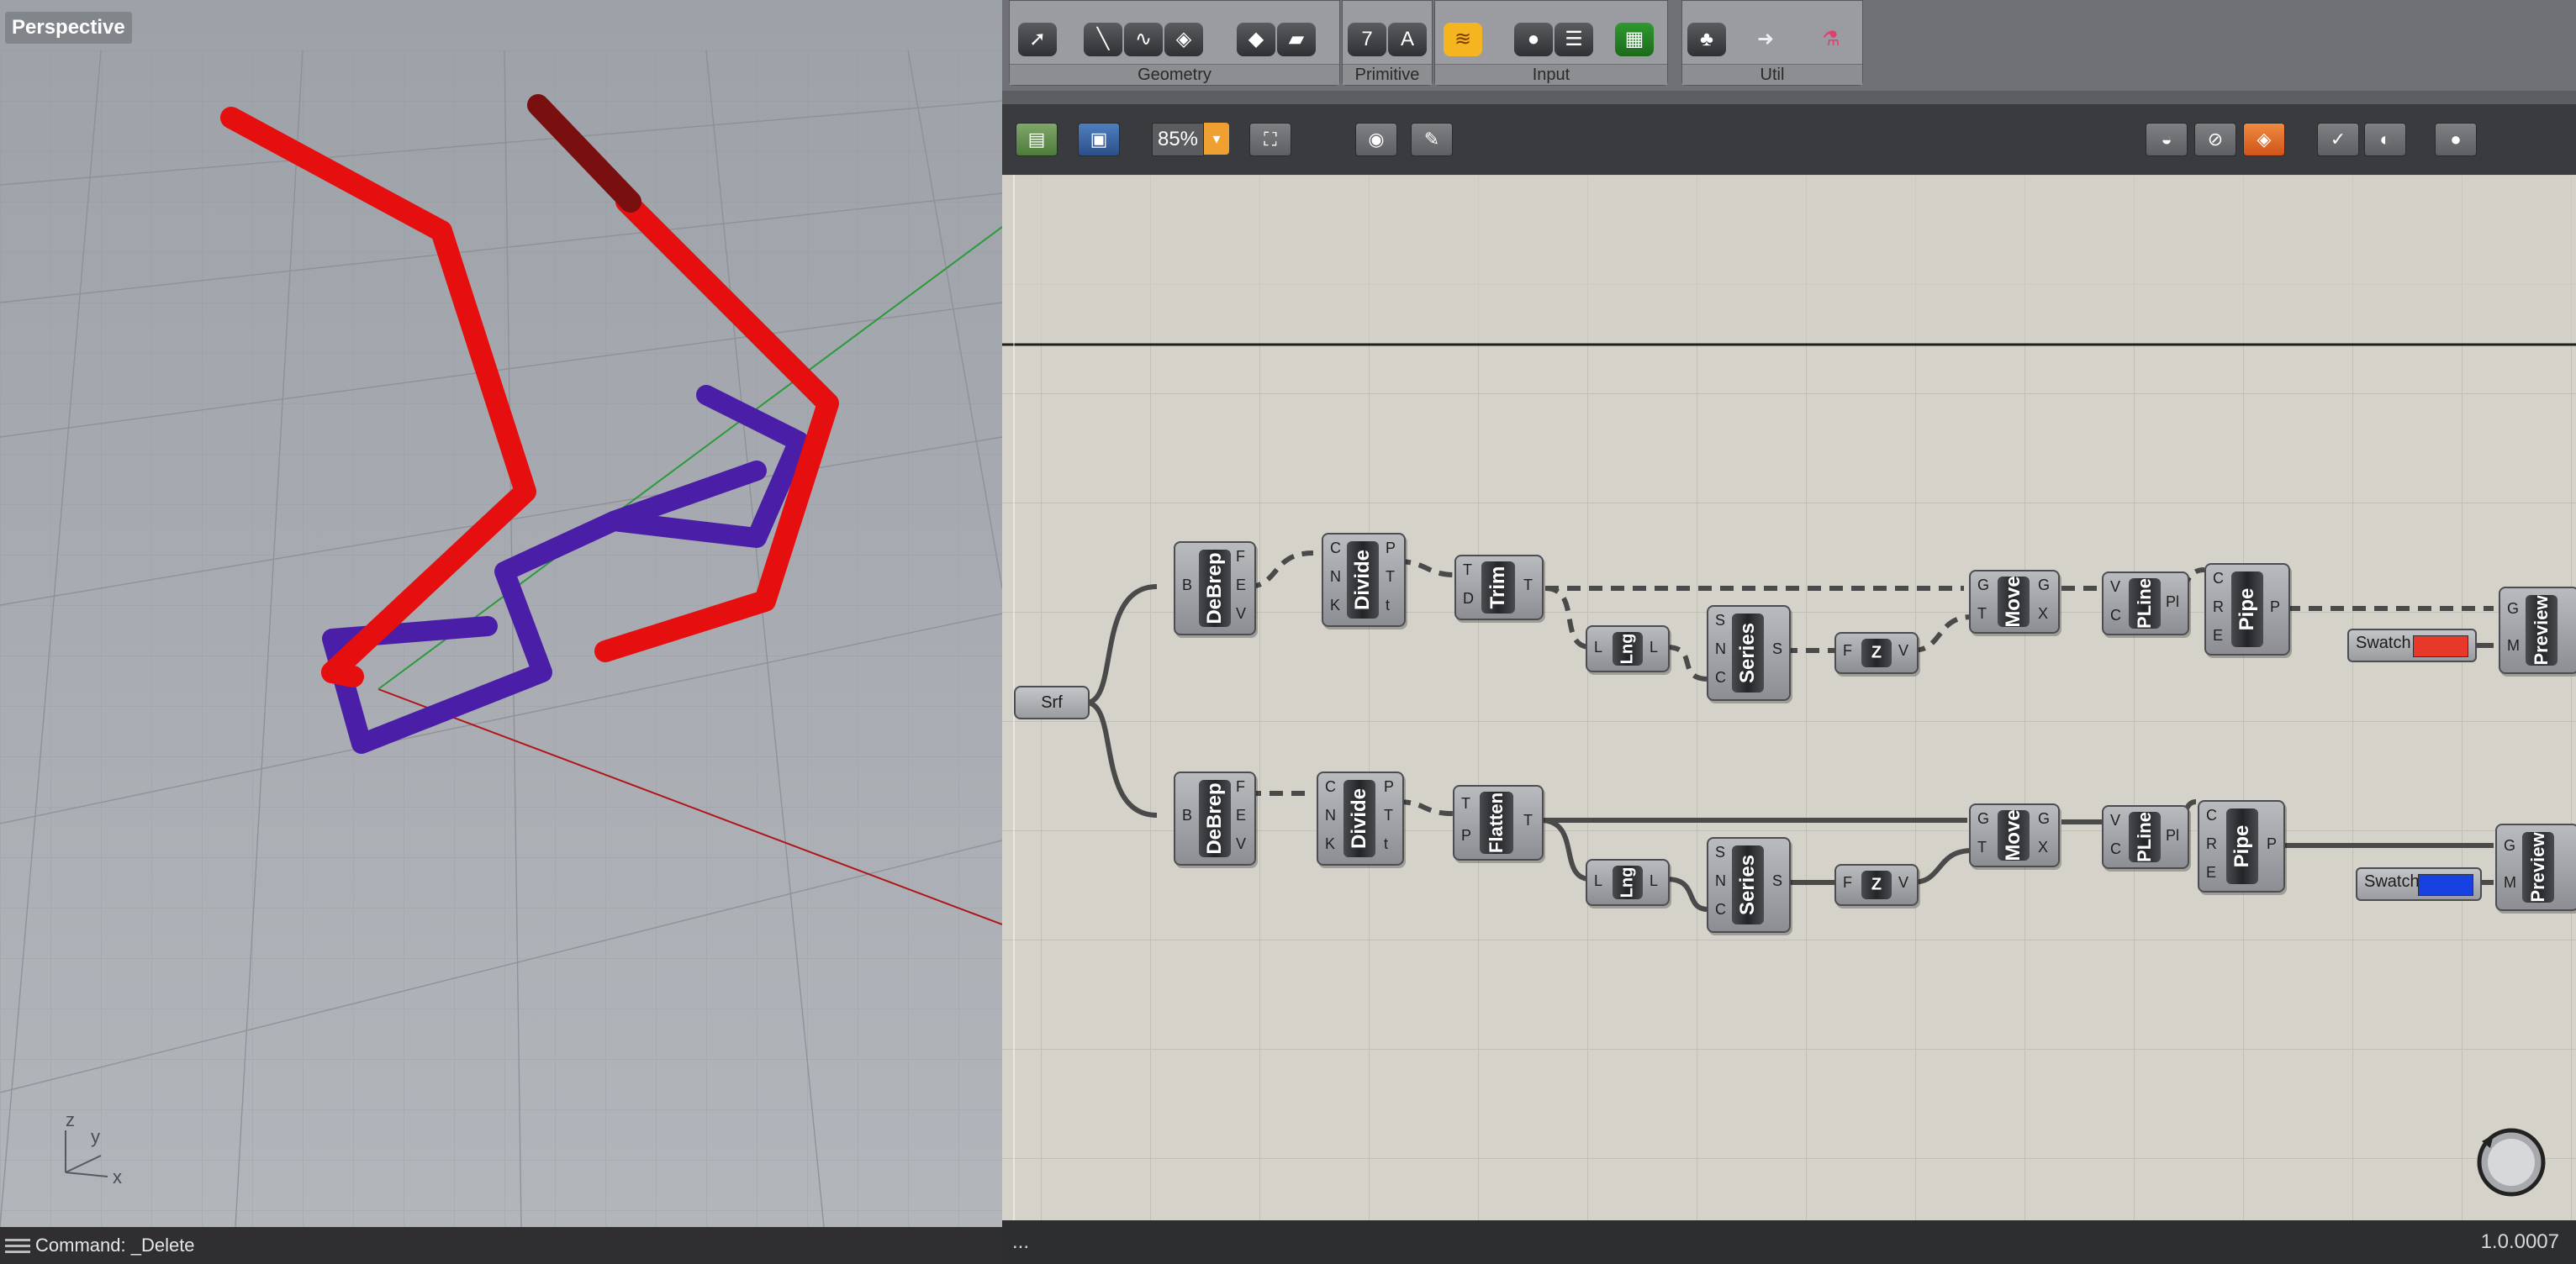  I want to click on preview-eye-icon: ◉, so click(1376, 139).